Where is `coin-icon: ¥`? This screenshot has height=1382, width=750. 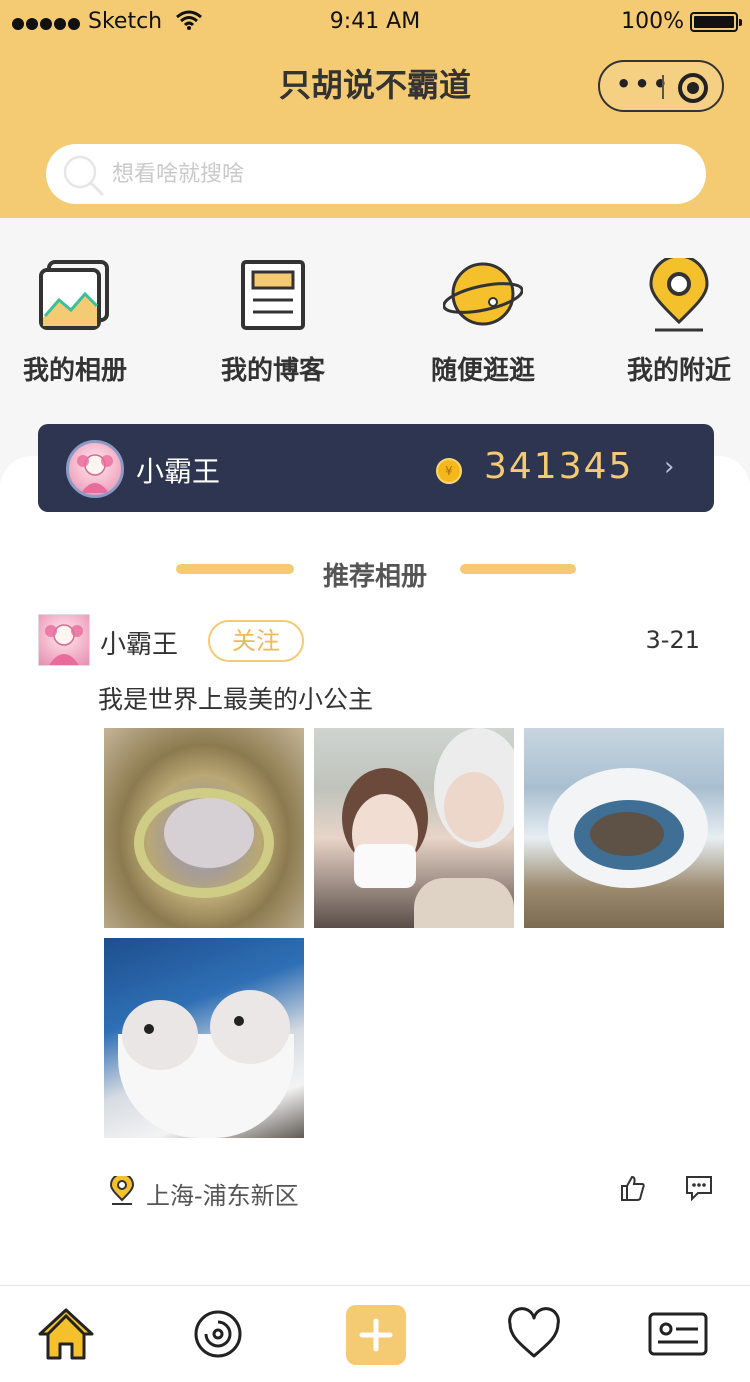
coin-icon: ¥ is located at coordinates (449, 471).